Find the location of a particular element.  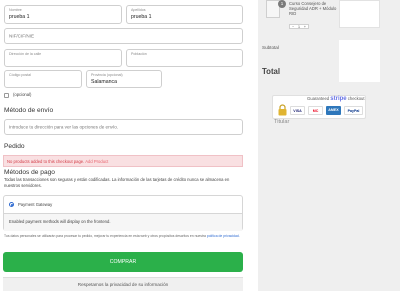

stepper-value: 1 is located at coordinates (298, 26).